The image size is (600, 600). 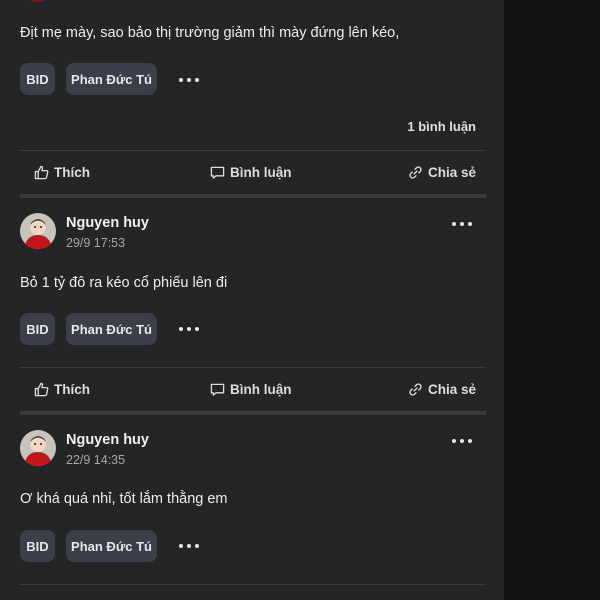 I want to click on comment-count: 1 bình luận, so click(x=441, y=126).